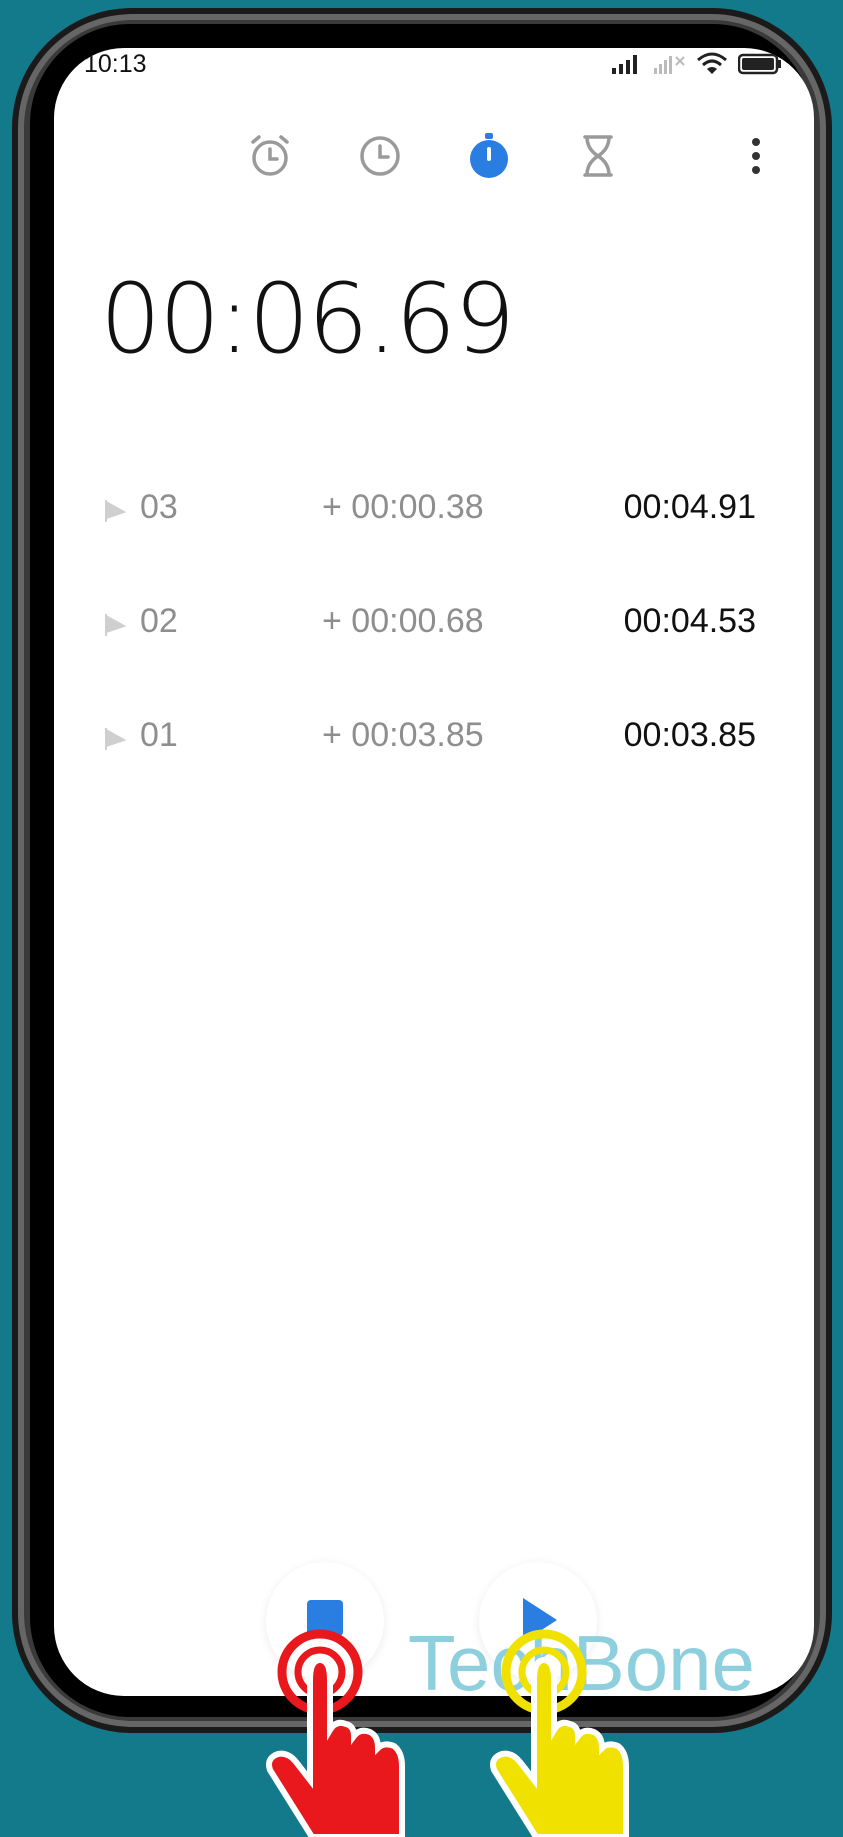  I want to click on alarm-icon, so click(270, 155).